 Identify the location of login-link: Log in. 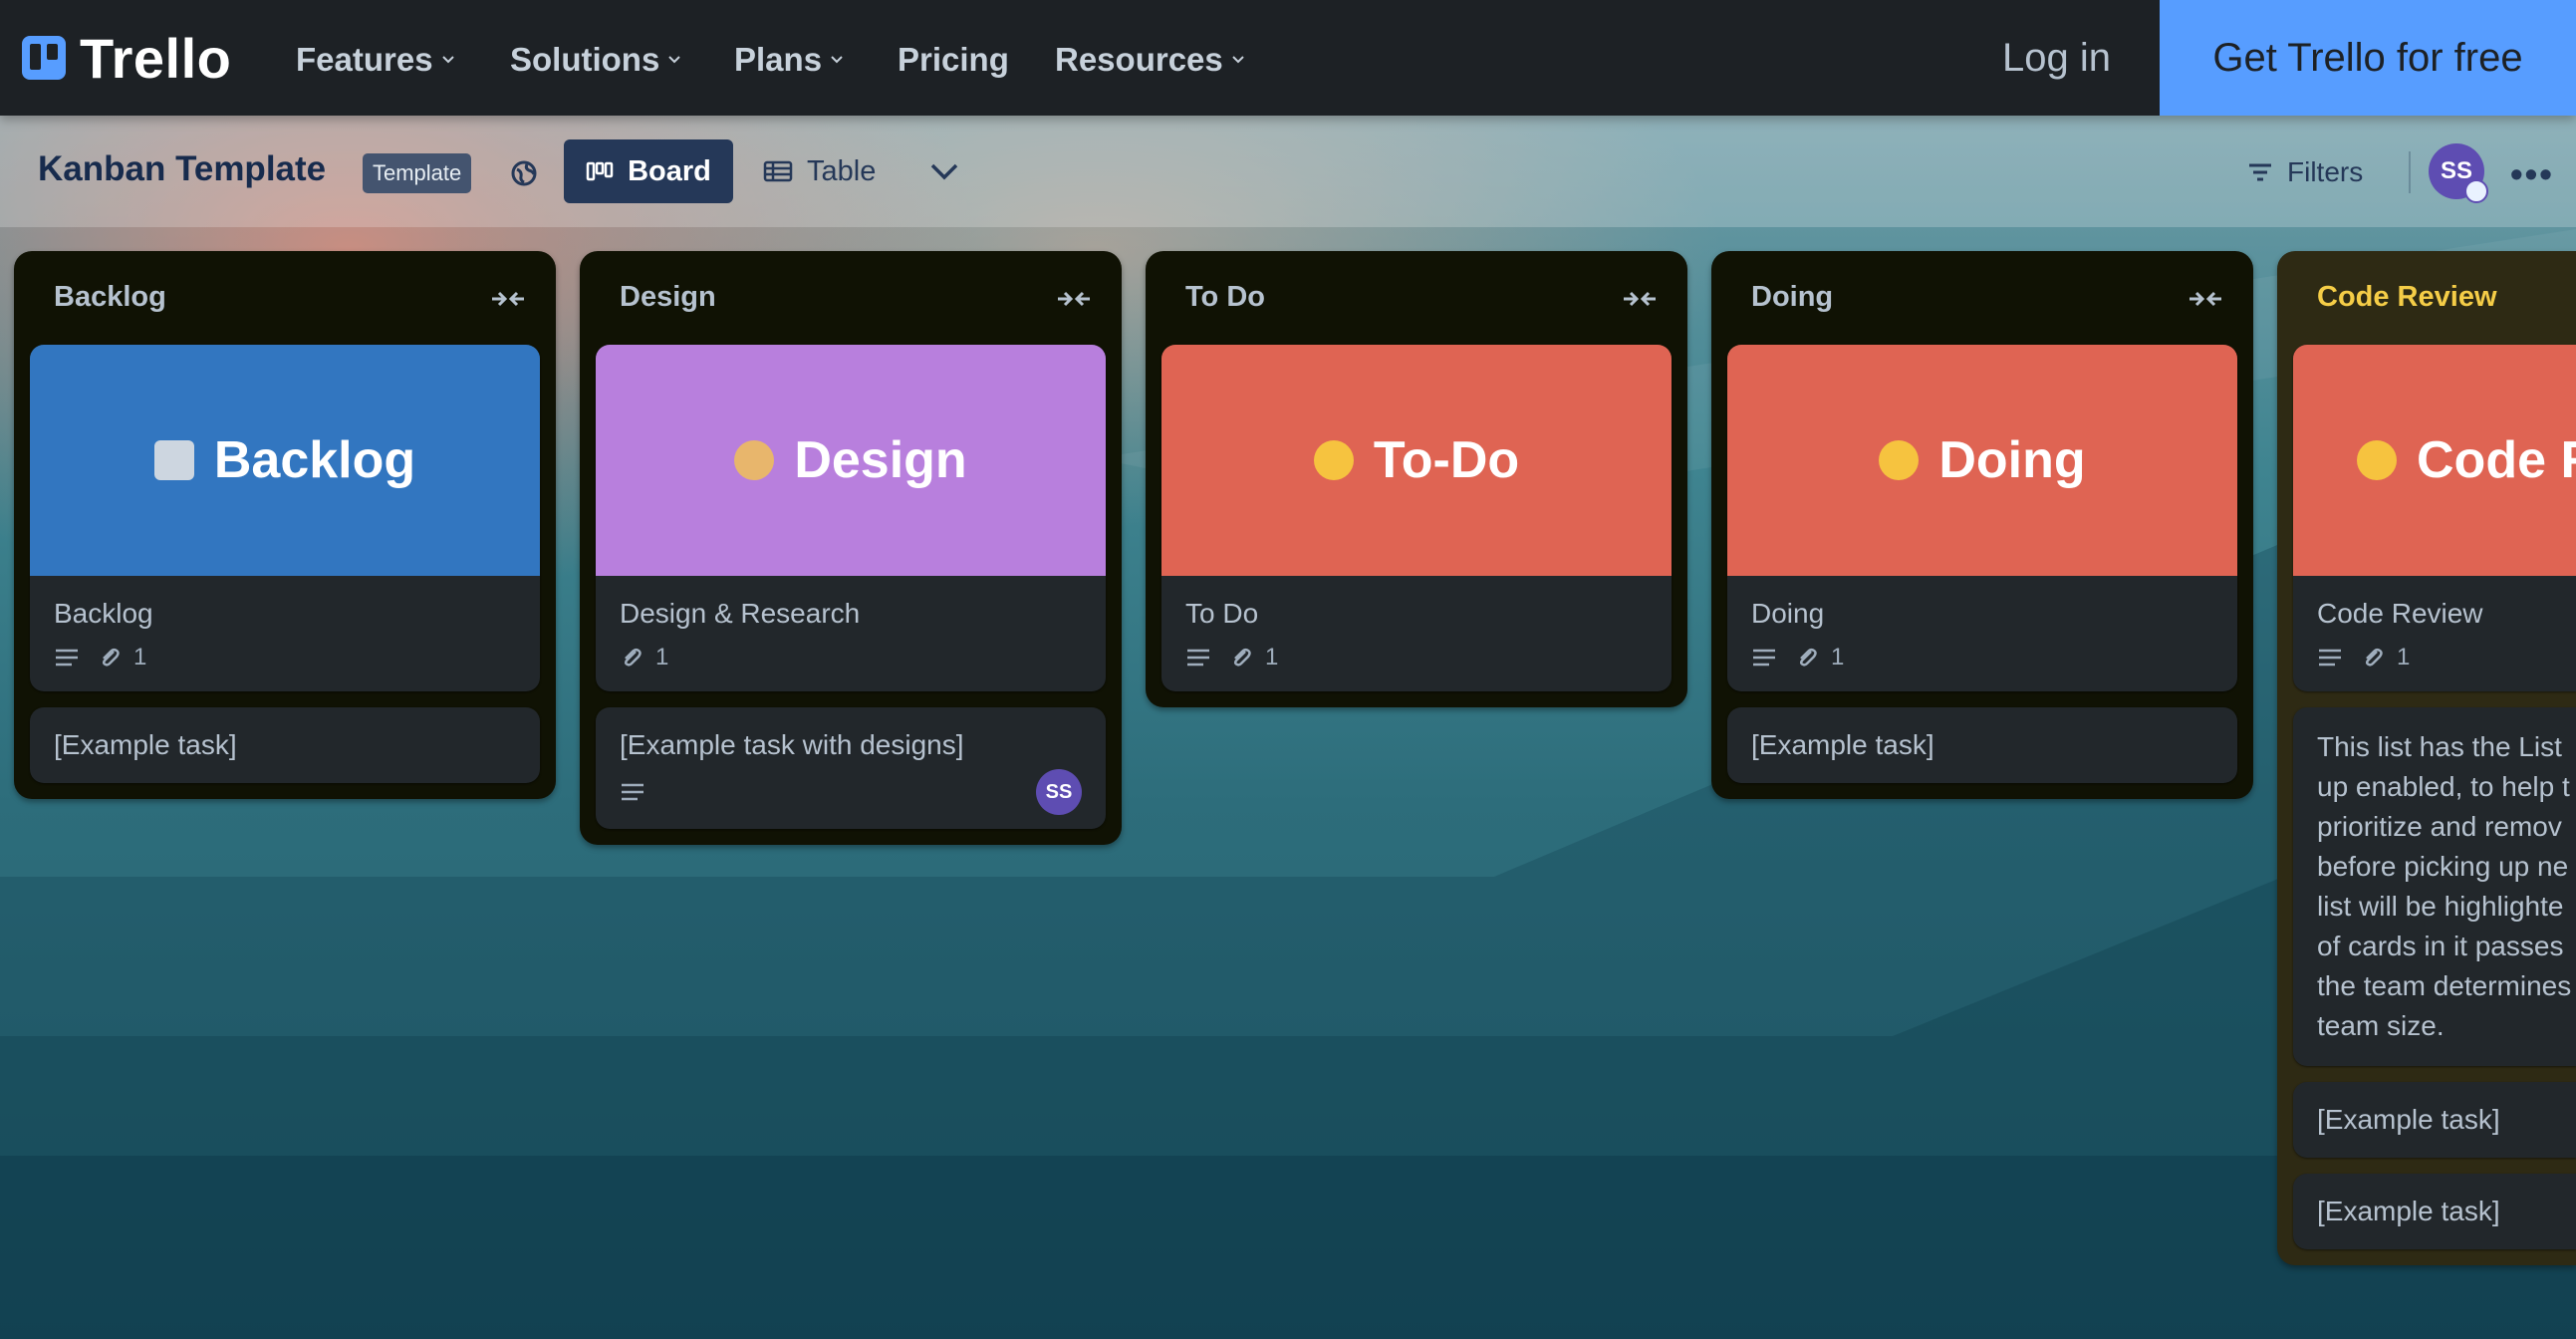
(2056, 58).